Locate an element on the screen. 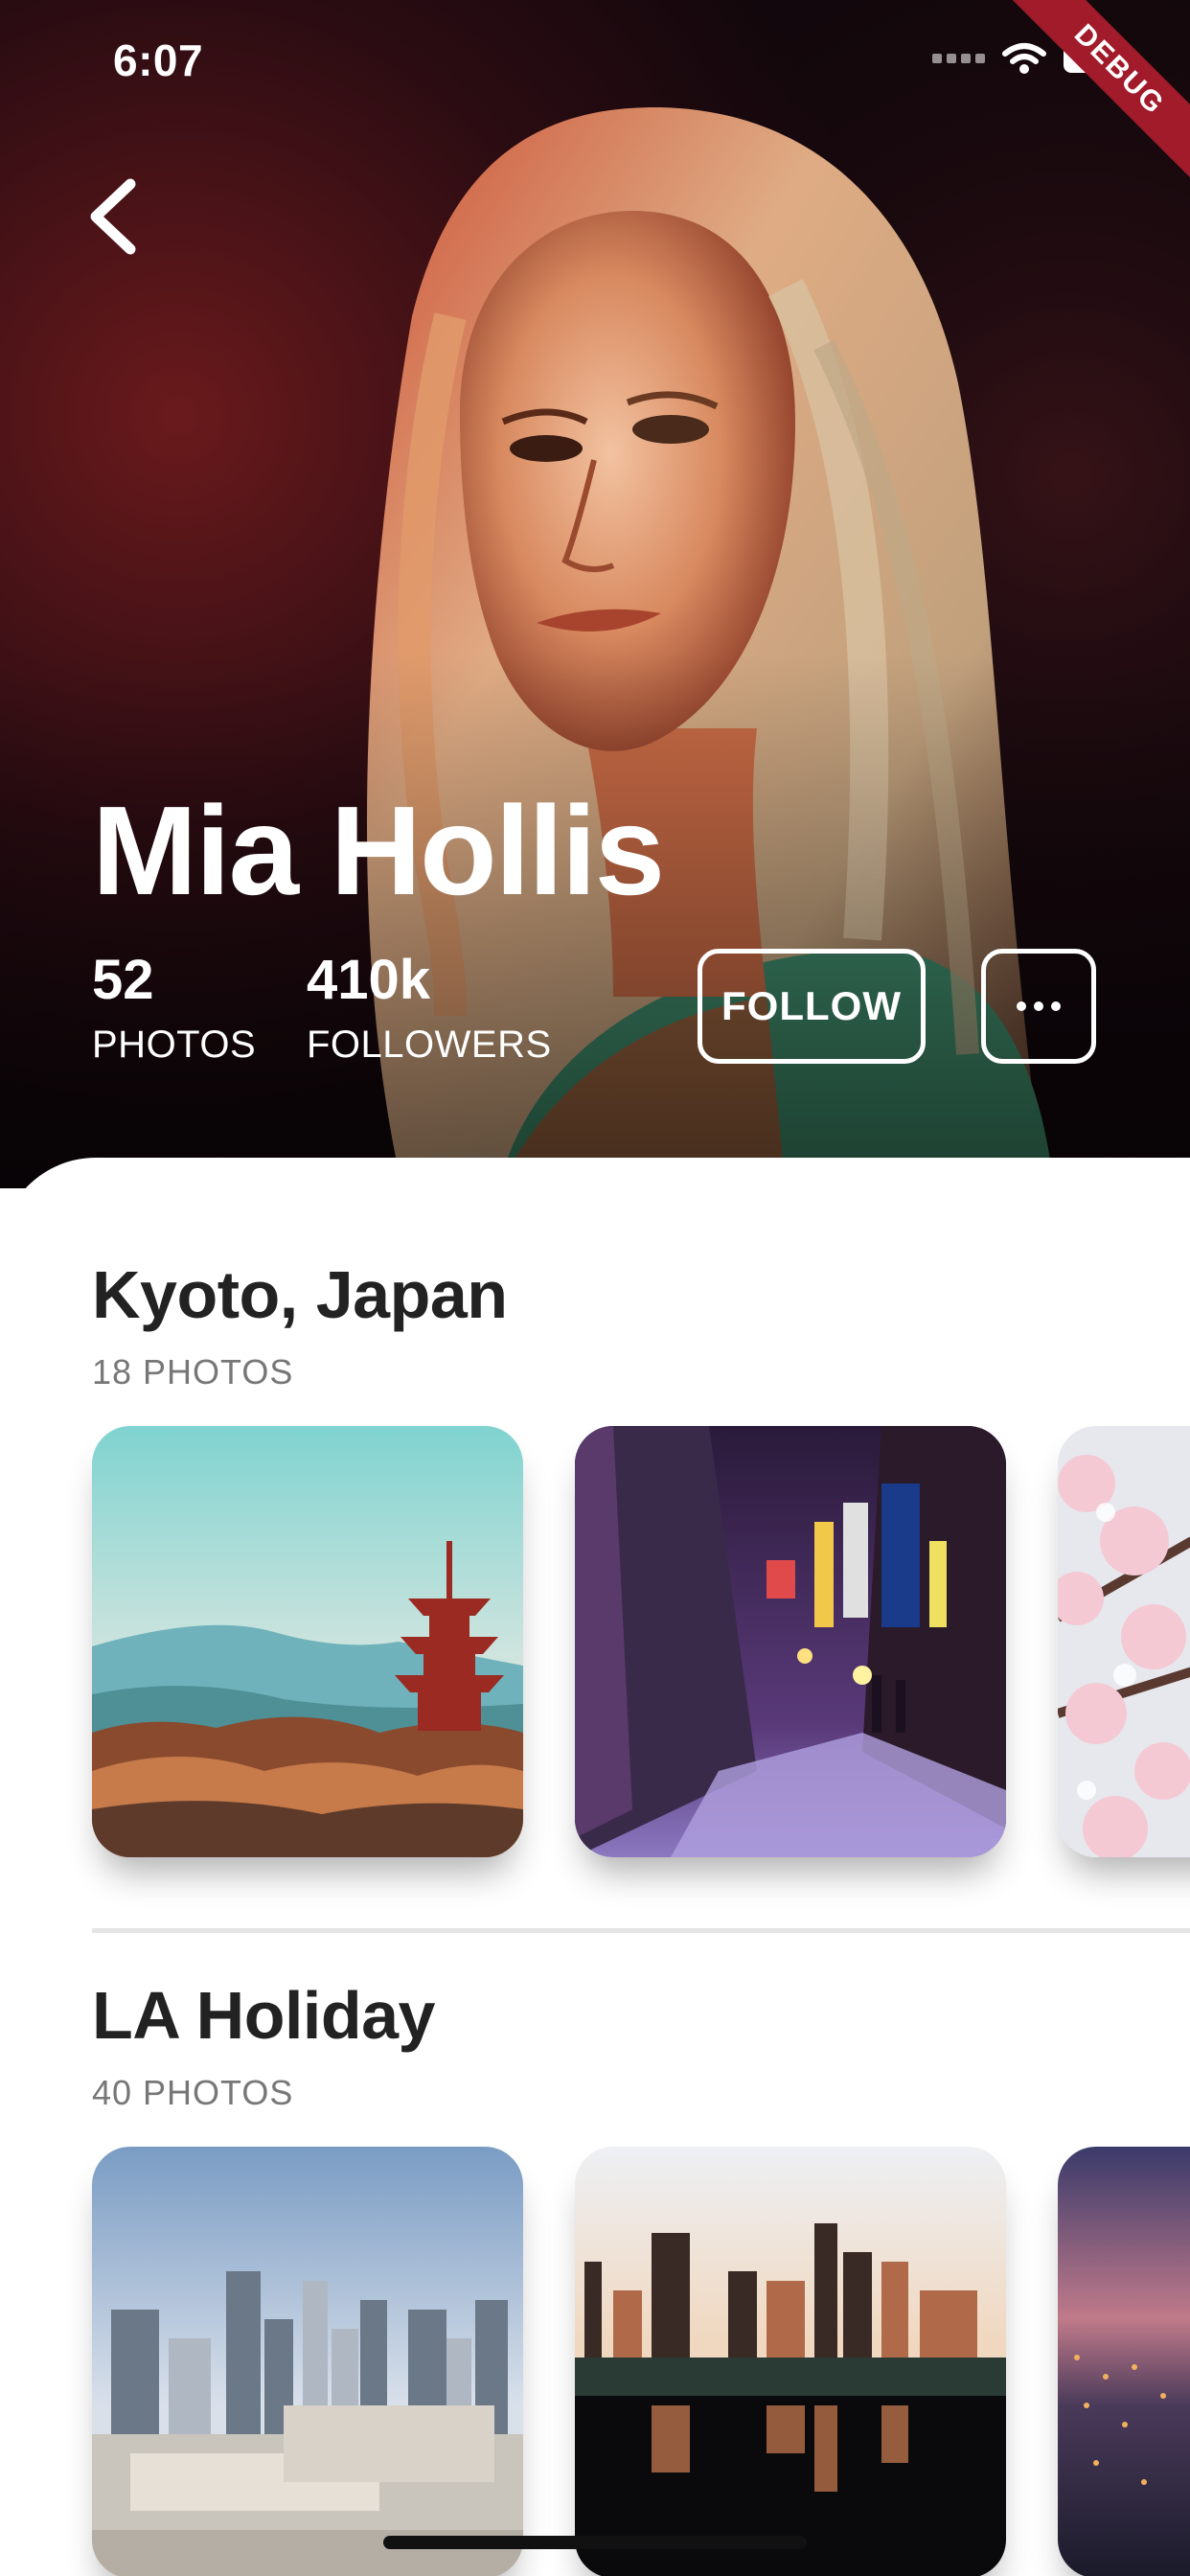 Image resolution: width=1190 pixels, height=2576 pixels. battery-icon is located at coordinates (1097, 58).